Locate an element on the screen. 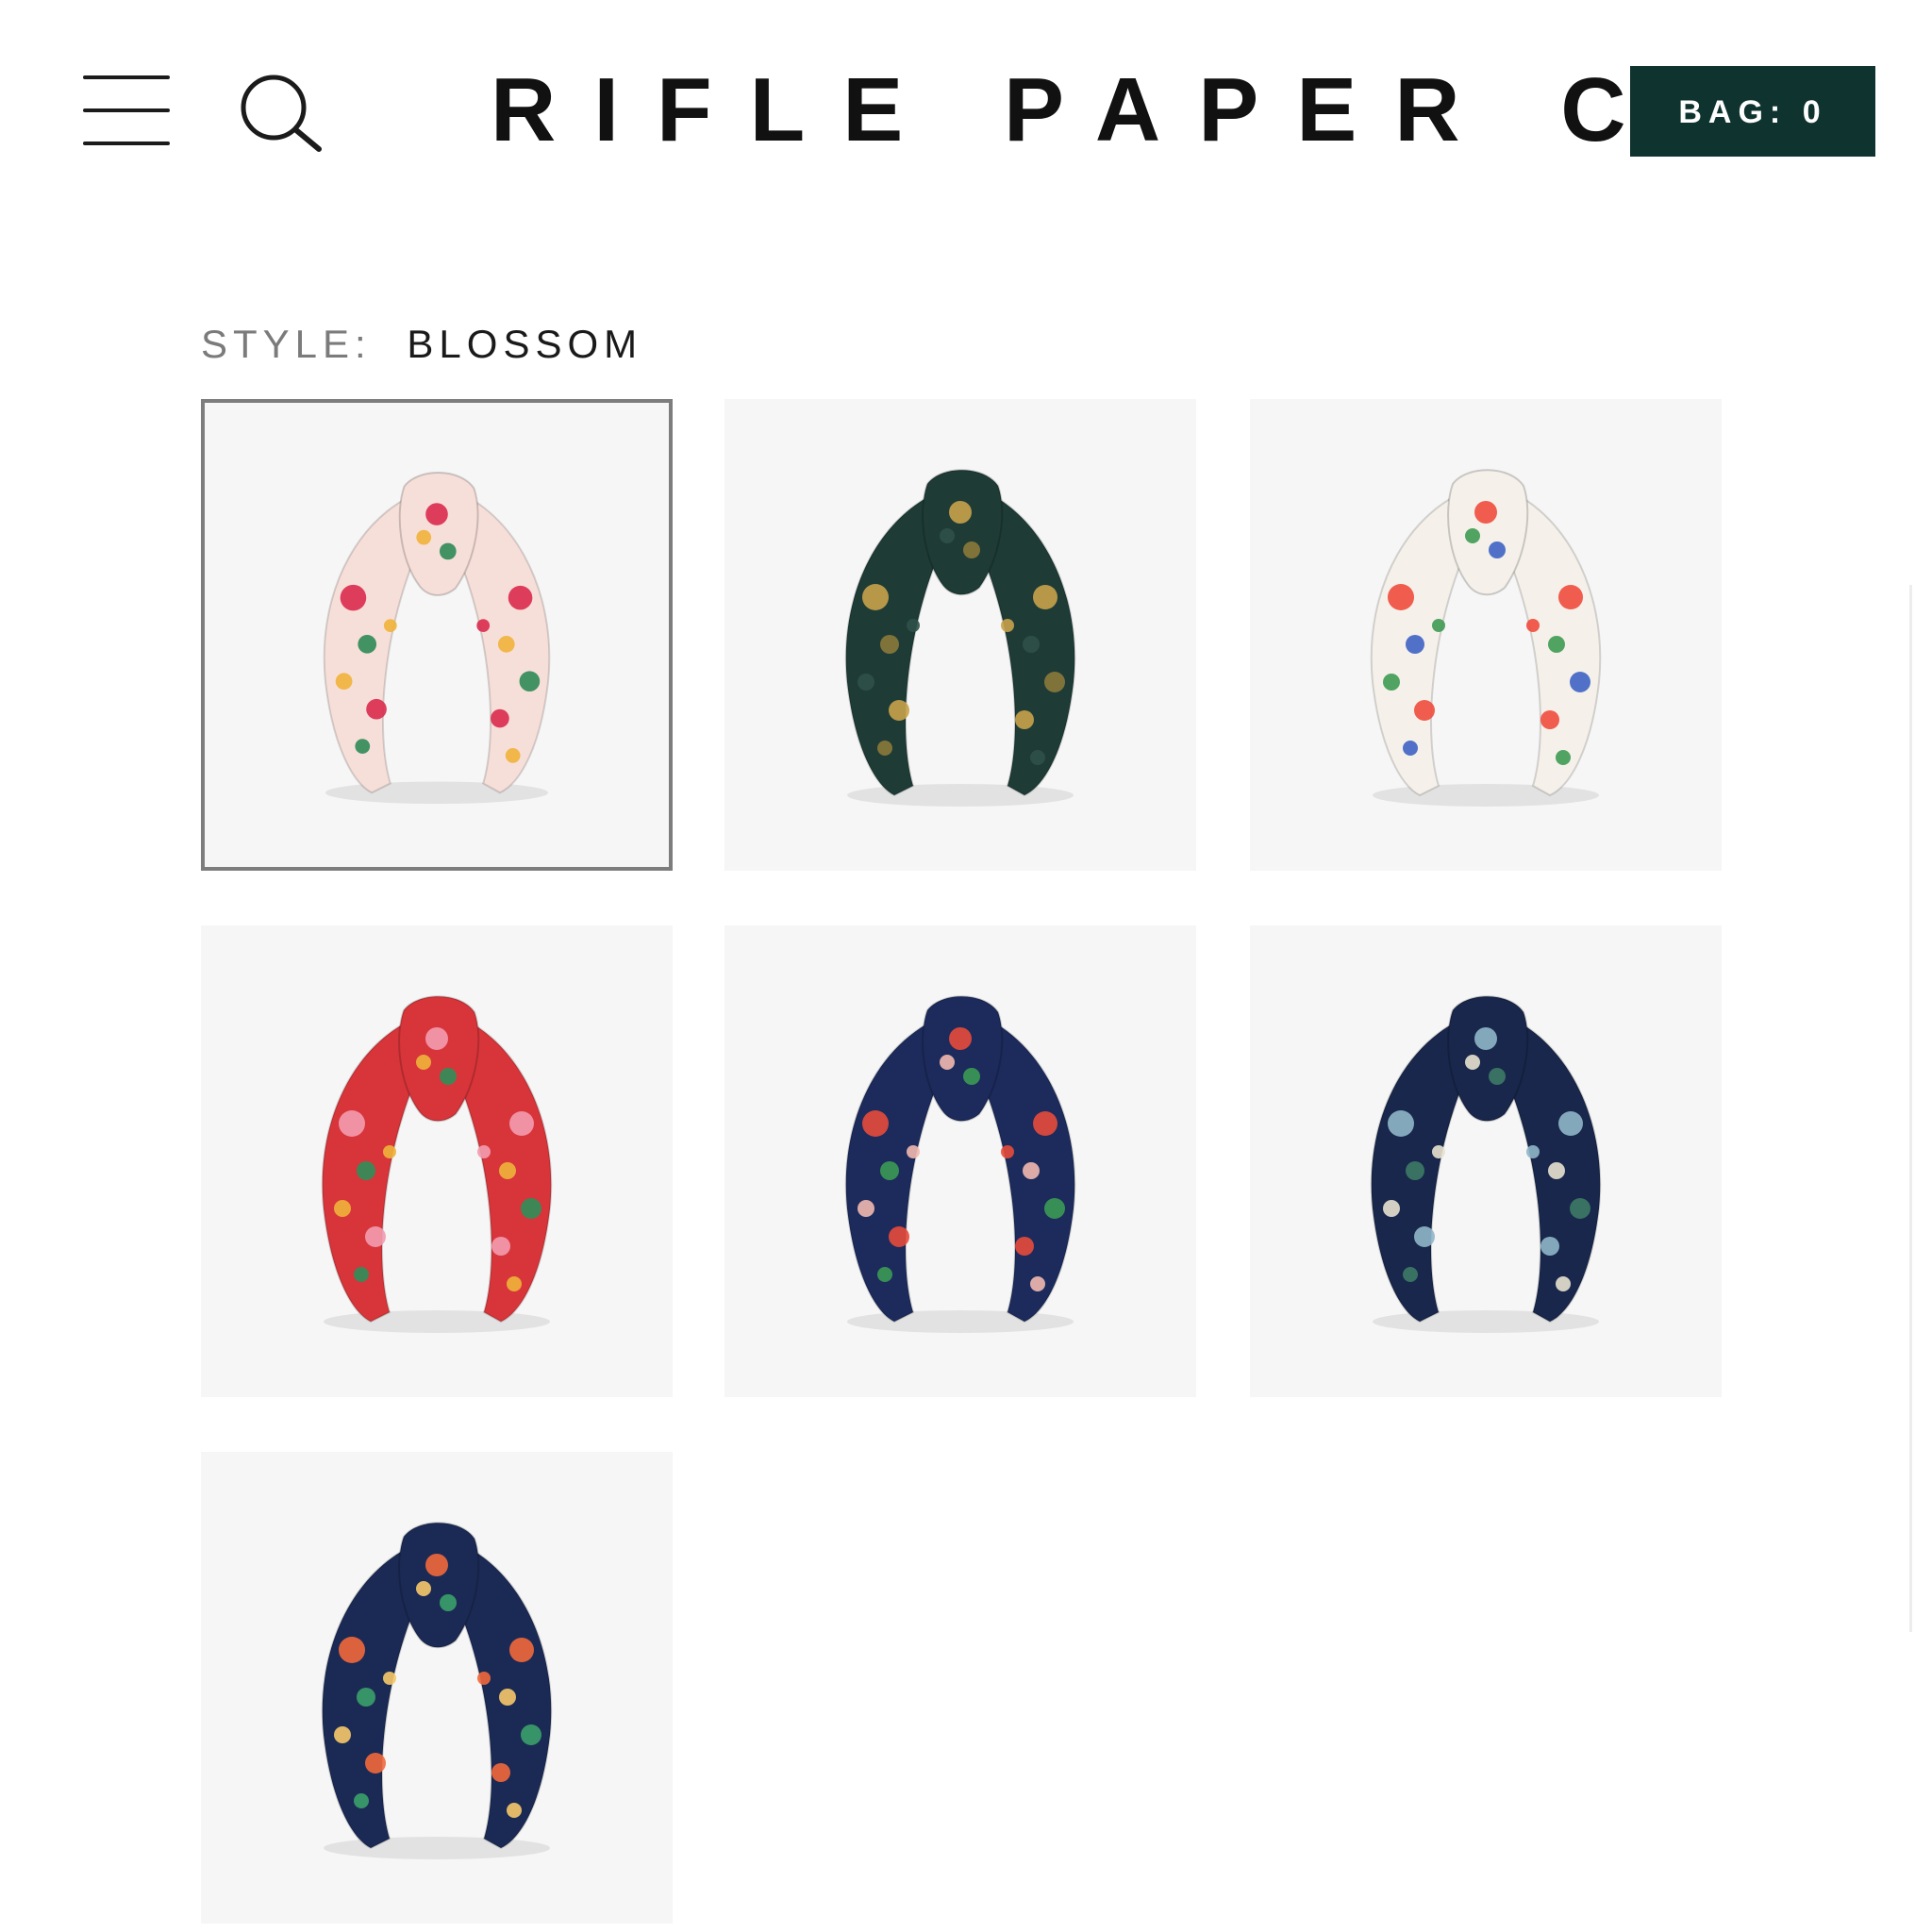 The height and width of the screenshot is (1932, 1915). search-icon is located at coordinates (281, 113).